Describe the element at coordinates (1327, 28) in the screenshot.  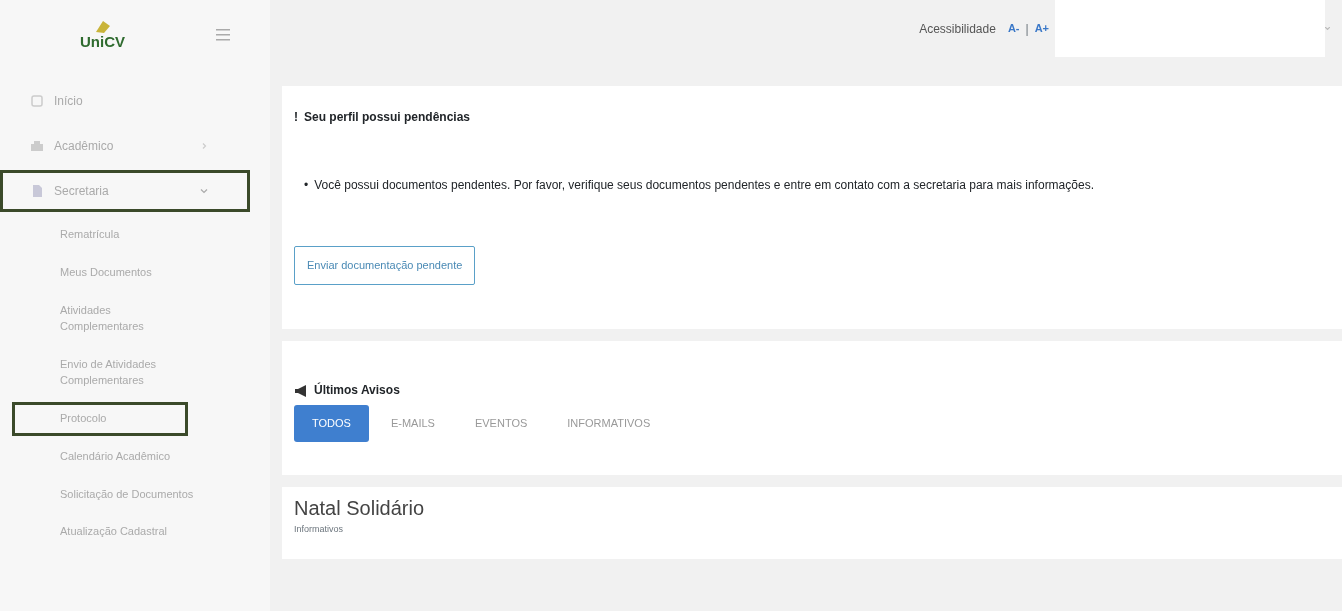
I see `caret-icon` at that location.